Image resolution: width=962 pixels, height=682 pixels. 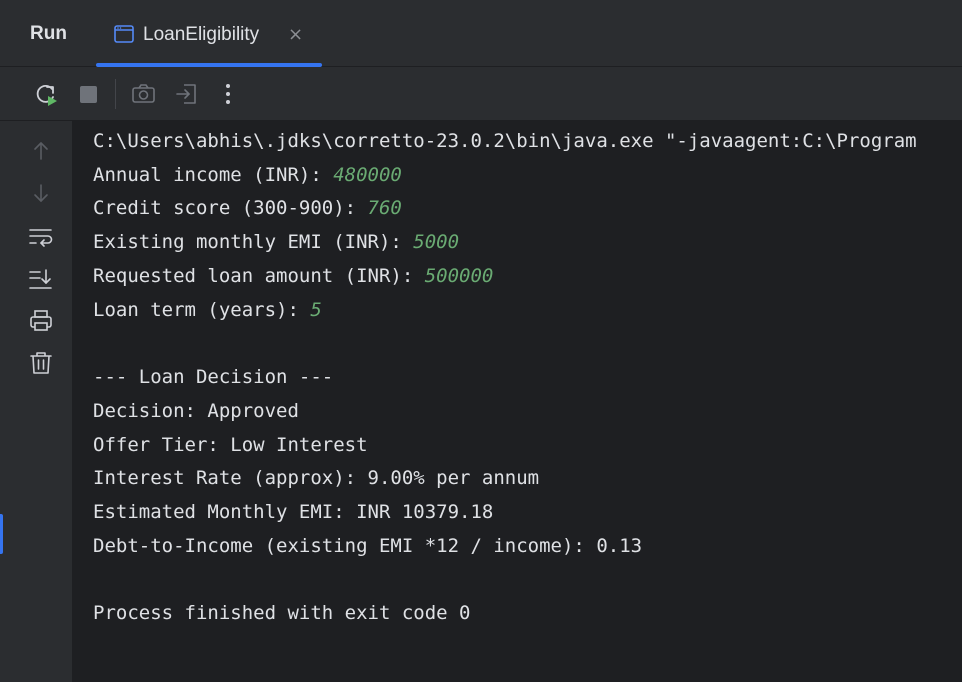 What do you see at coordinates (316, 310) in the screenshot?
I see `user-input-value: 5` at bounding box center [316, 310].